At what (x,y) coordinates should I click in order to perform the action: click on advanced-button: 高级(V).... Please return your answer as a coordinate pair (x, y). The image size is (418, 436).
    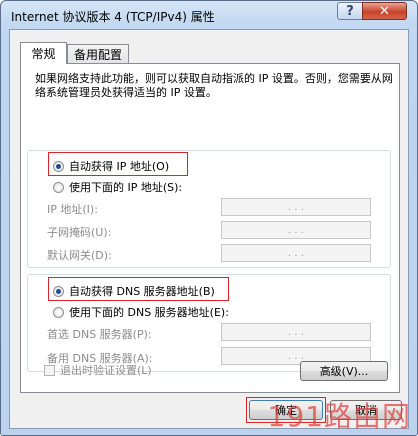
    Looking at the image, I should click on (344, 371).